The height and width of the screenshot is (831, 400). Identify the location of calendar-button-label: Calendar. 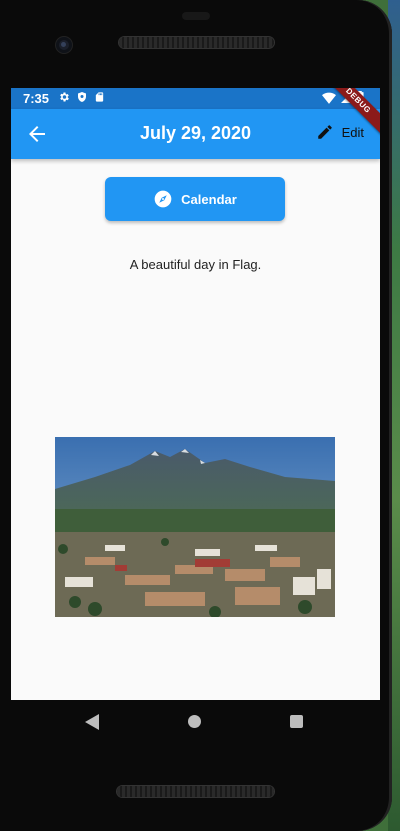
(209, 199).